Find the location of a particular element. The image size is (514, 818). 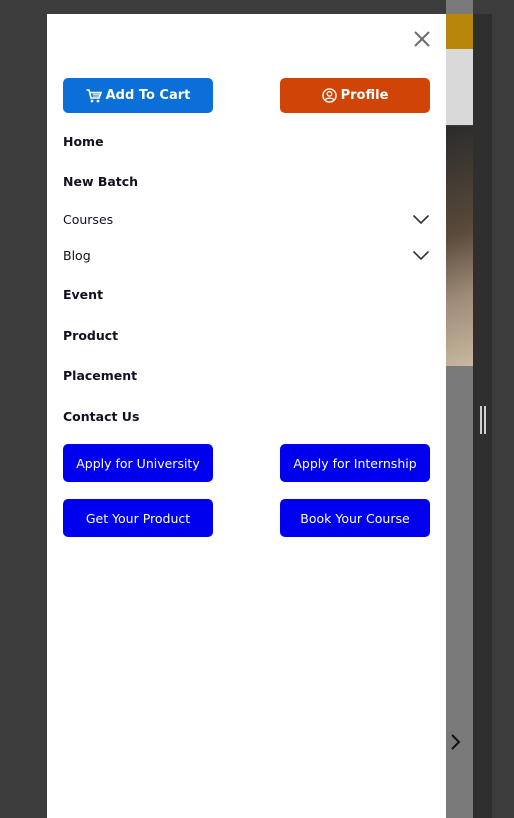

nav-item-label: Event is located at coordinates (83, 294).